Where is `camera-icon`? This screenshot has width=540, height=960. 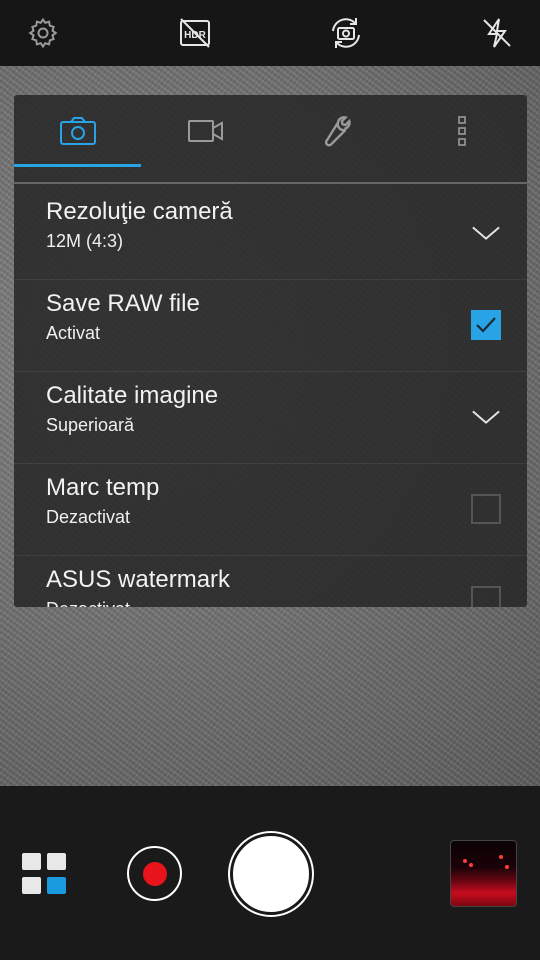
camera-icon is located at coordinates (78, 131).